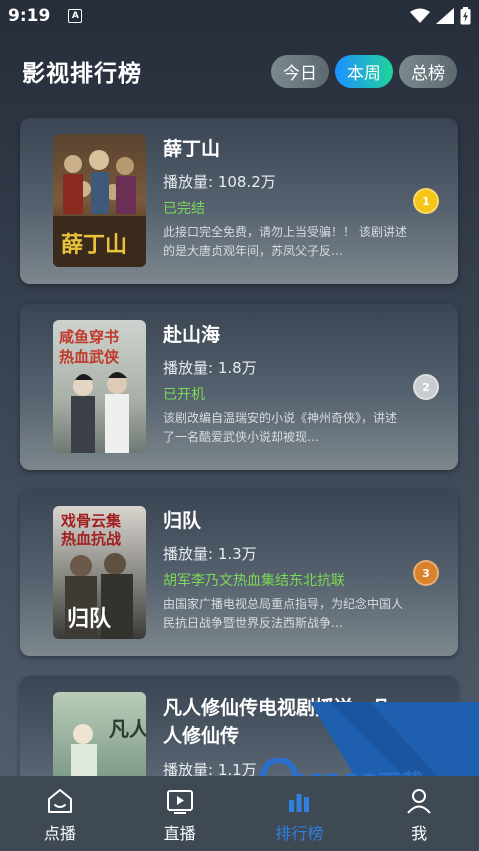 This screenshot has width=479, height=851. Describe the element at coordinates (91, 539) in the screenshot. I see `svg-text: 热血抗战` at that location.